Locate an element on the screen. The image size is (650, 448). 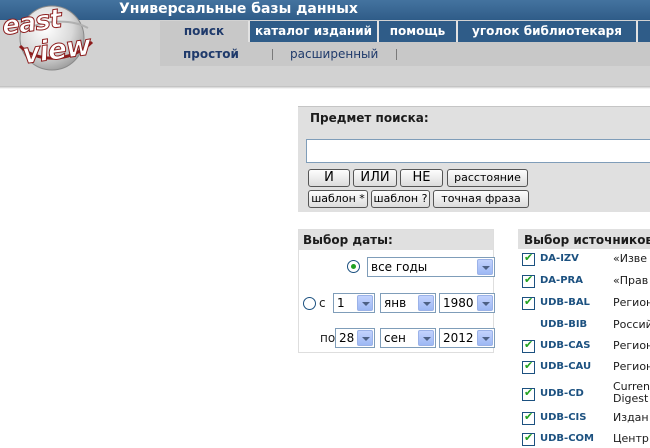
source-code: UDB-COM is located at coordinates (567, 438).